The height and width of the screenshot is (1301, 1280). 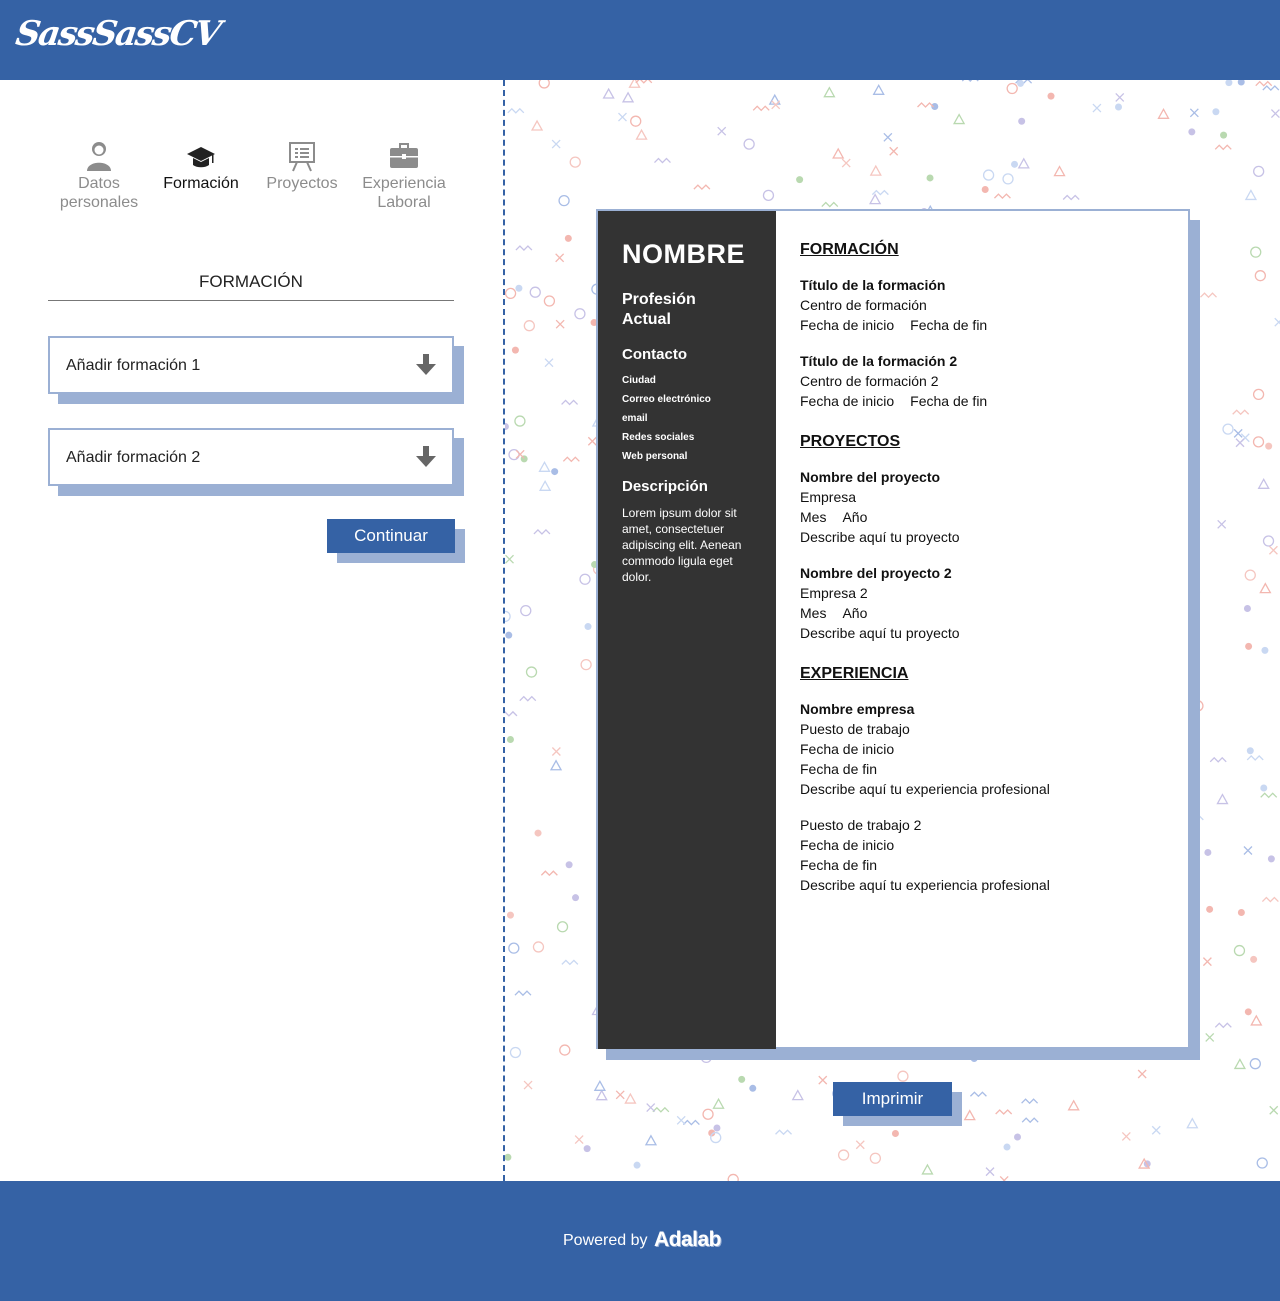 What do you see at coordinates (813, 613) in the screenshot?
I see `cv-month: Mes` at bounding box center [813, 613].